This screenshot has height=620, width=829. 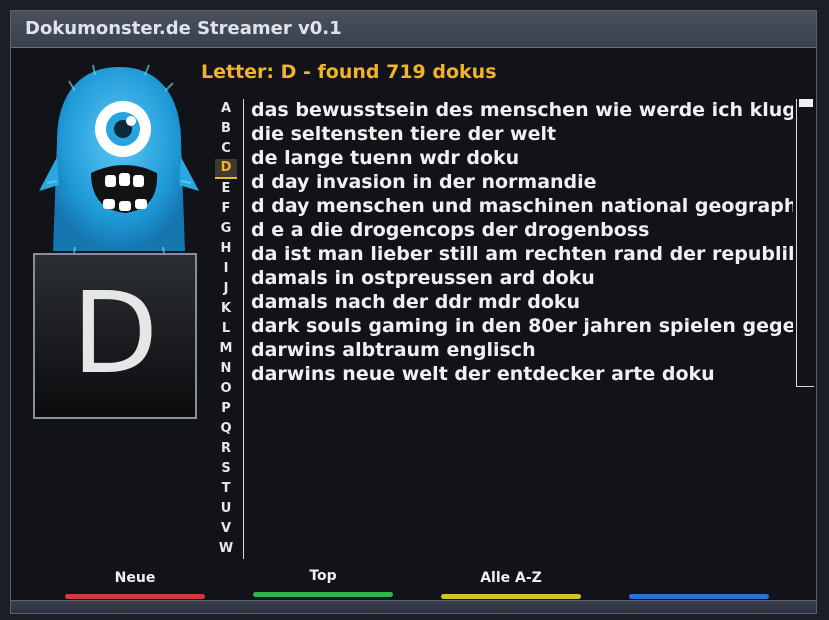 What do you see at coordinates (226, 469) in the screenshot?
I see `letter-s: S` at bounding box center [226, 469].